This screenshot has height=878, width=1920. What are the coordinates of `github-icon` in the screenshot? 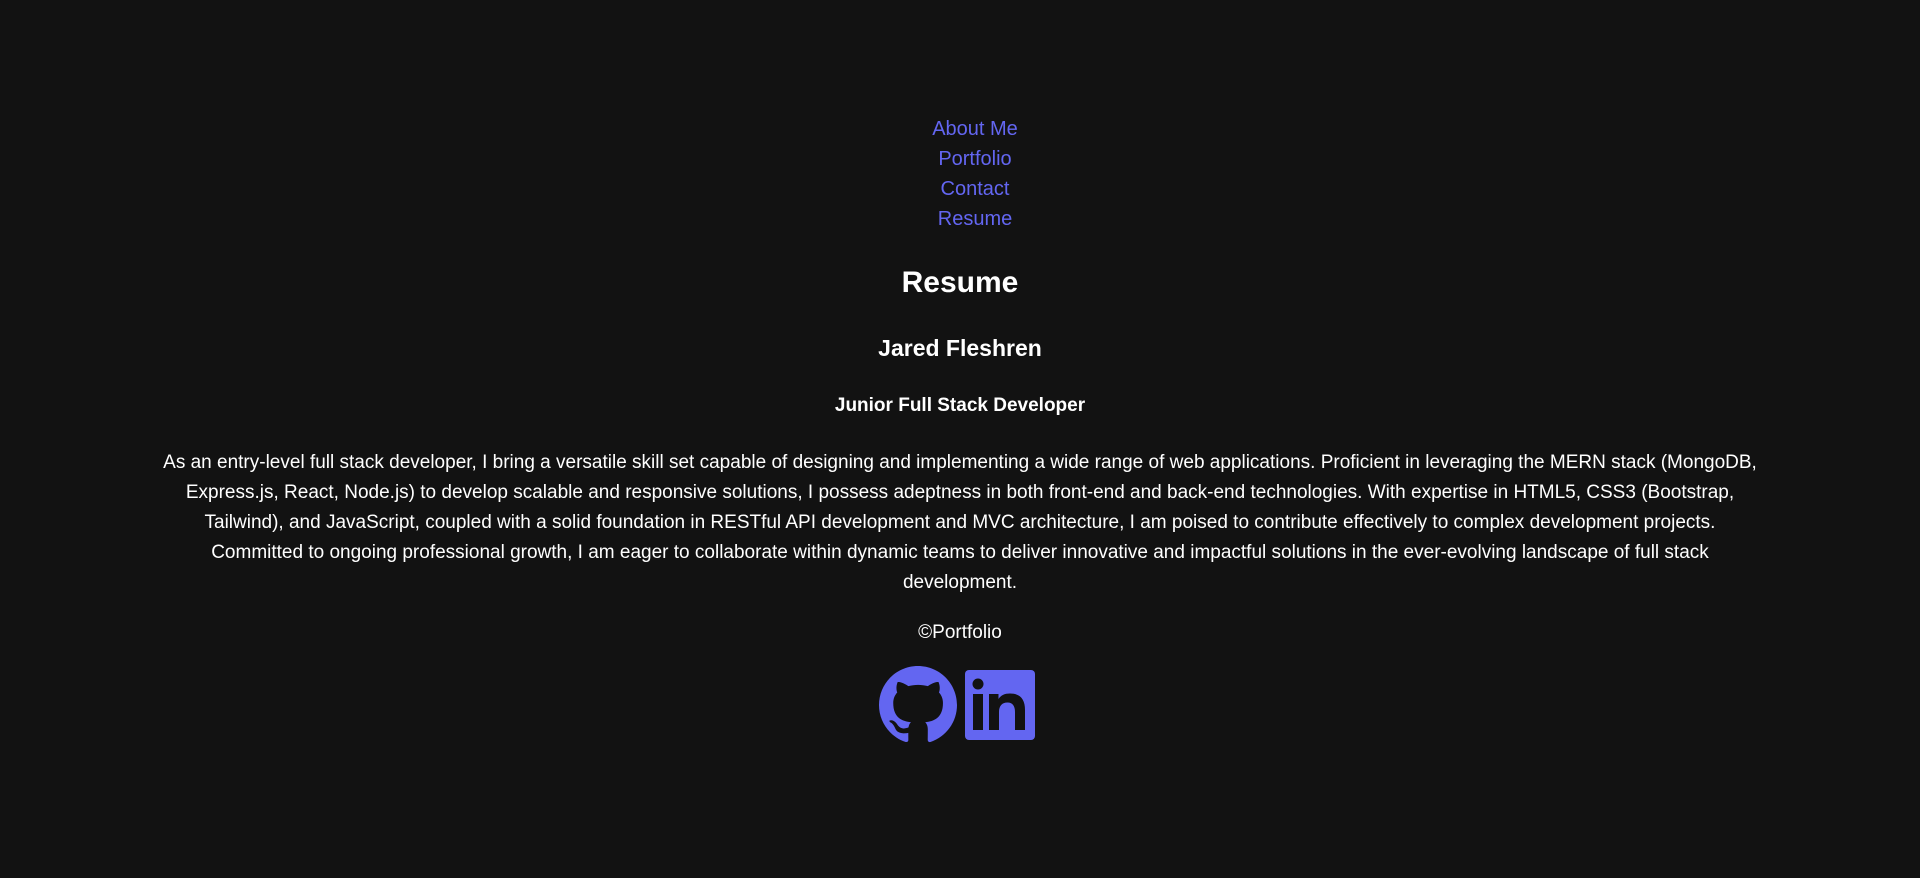 It's located at (918, 704).